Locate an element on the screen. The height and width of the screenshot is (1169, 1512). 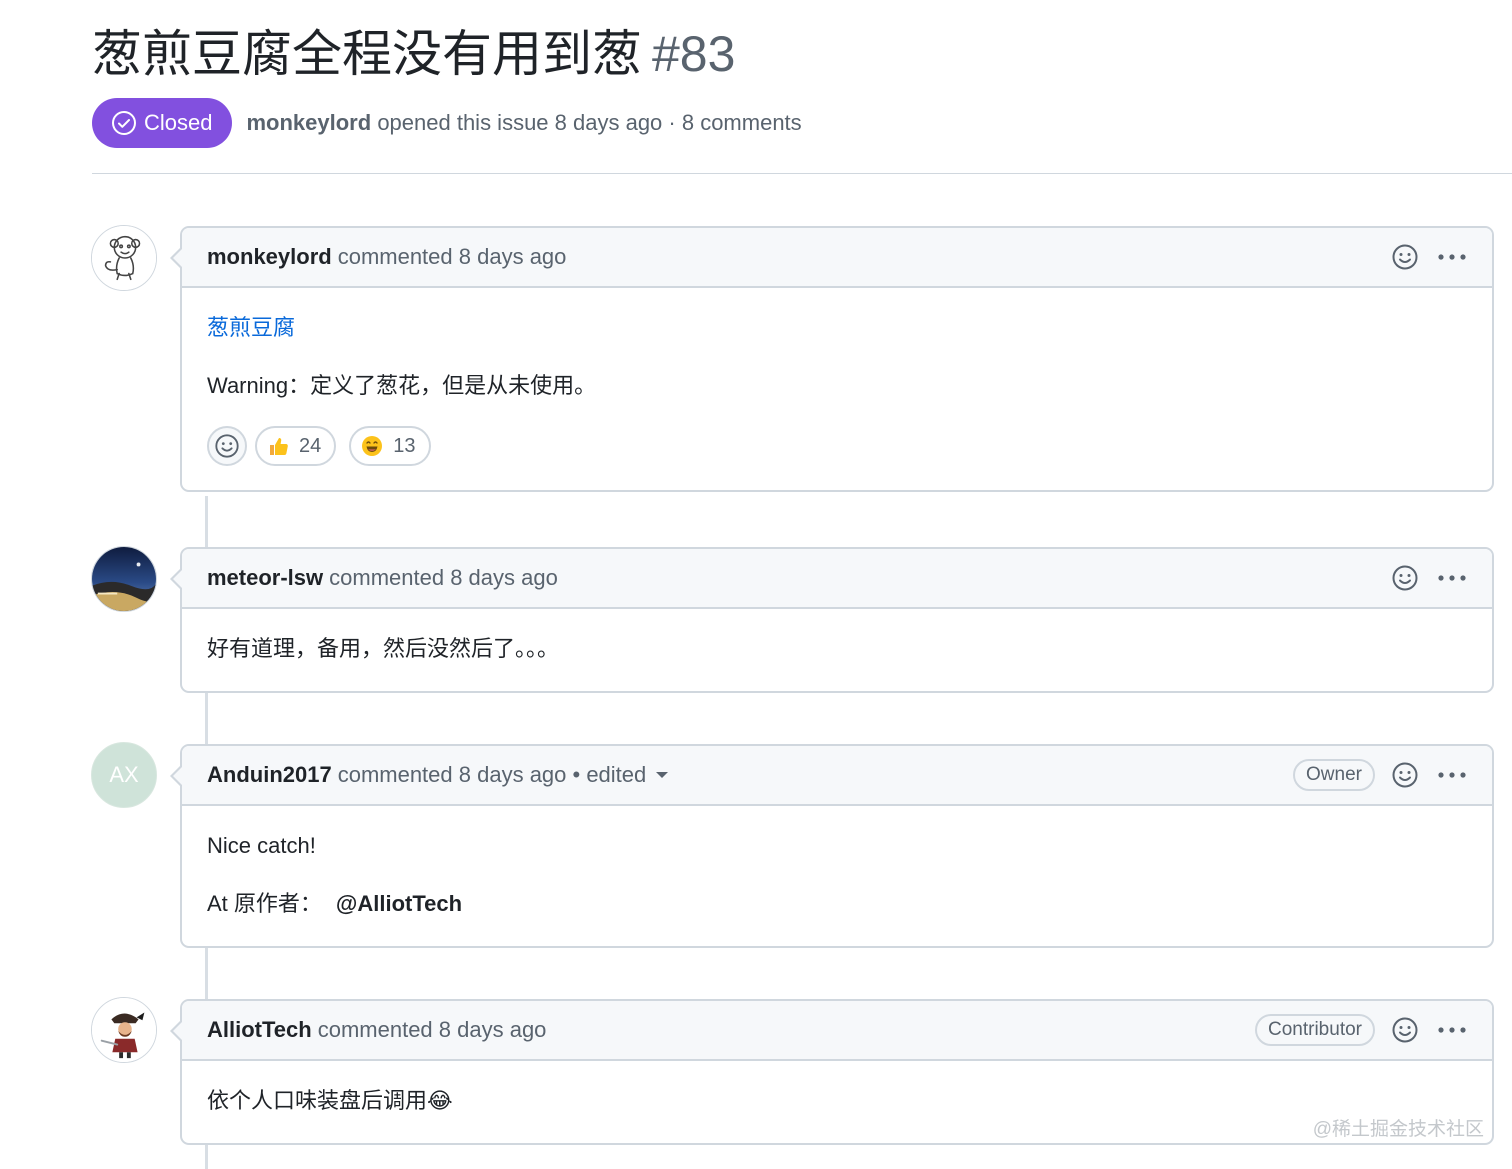
comment-author-link: meteor-lsw is located at coordinates (265, 578).